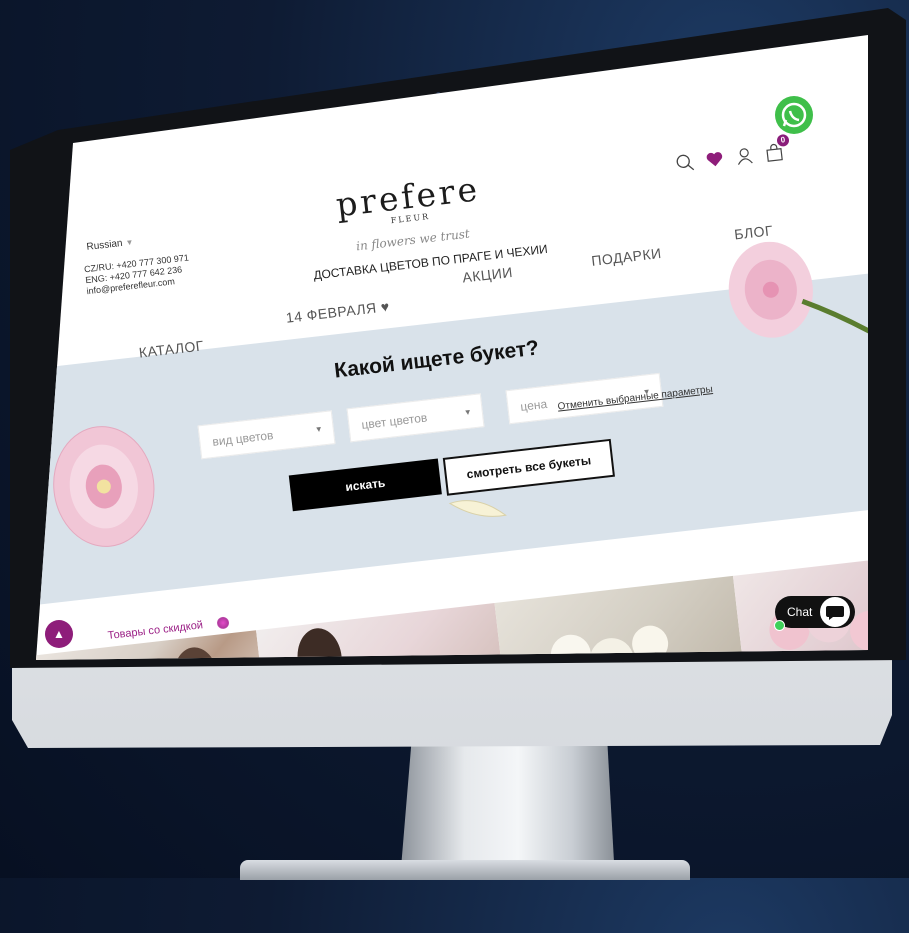 The image size is (909, 933). I want to click on price-placeholder: цена, so click(533, 405).